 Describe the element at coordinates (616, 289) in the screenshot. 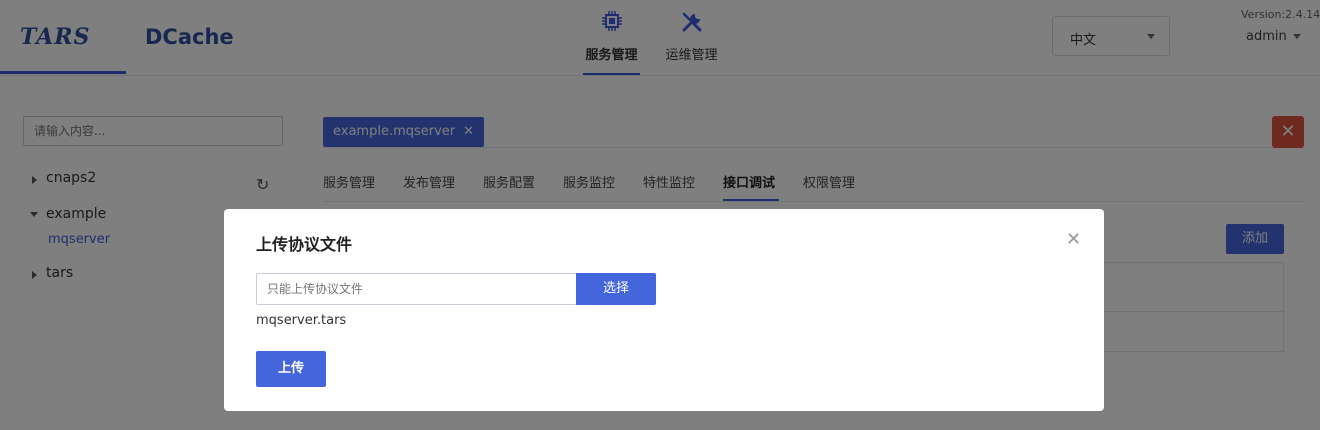

I see `choose-file-button: 选择` at that location.